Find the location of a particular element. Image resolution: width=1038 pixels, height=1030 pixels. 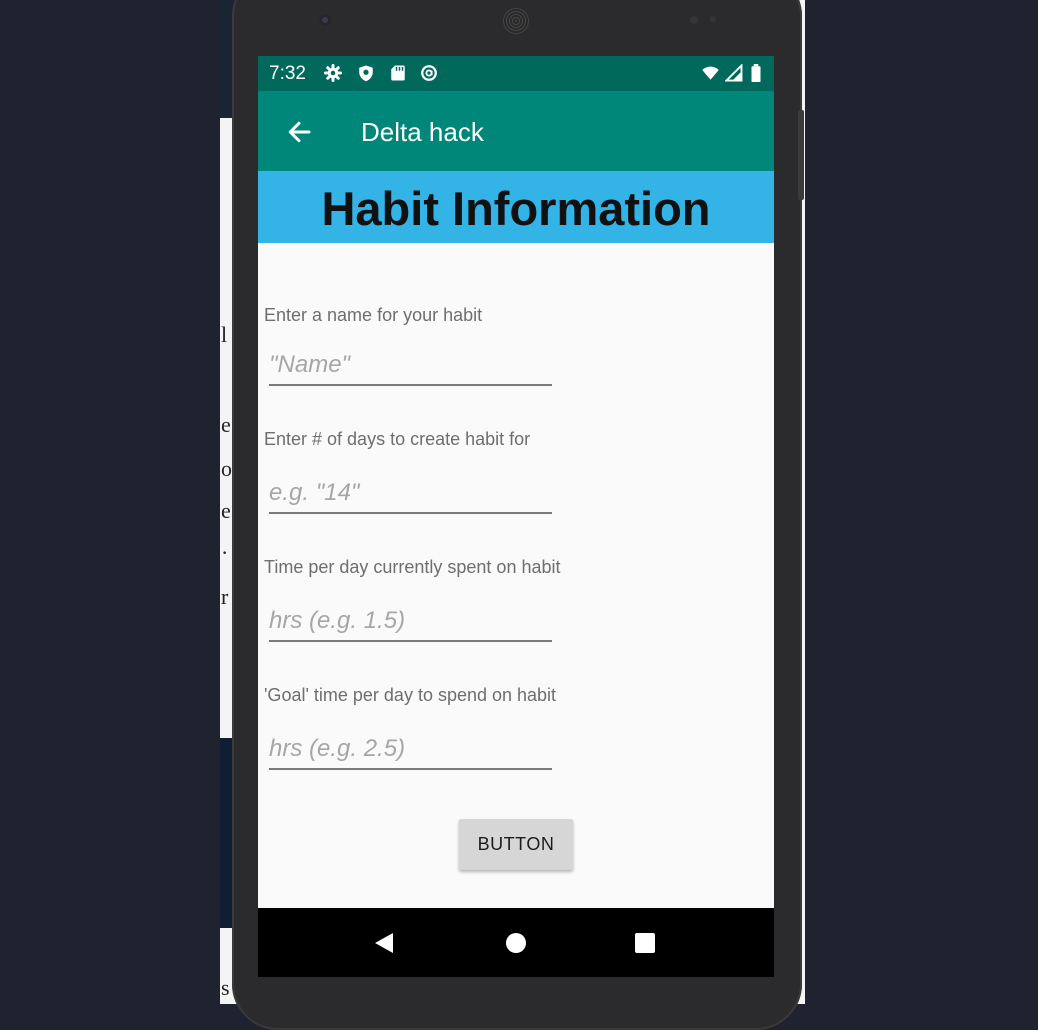

goal-time-field-wrapper is located at coordinates (410, 750).